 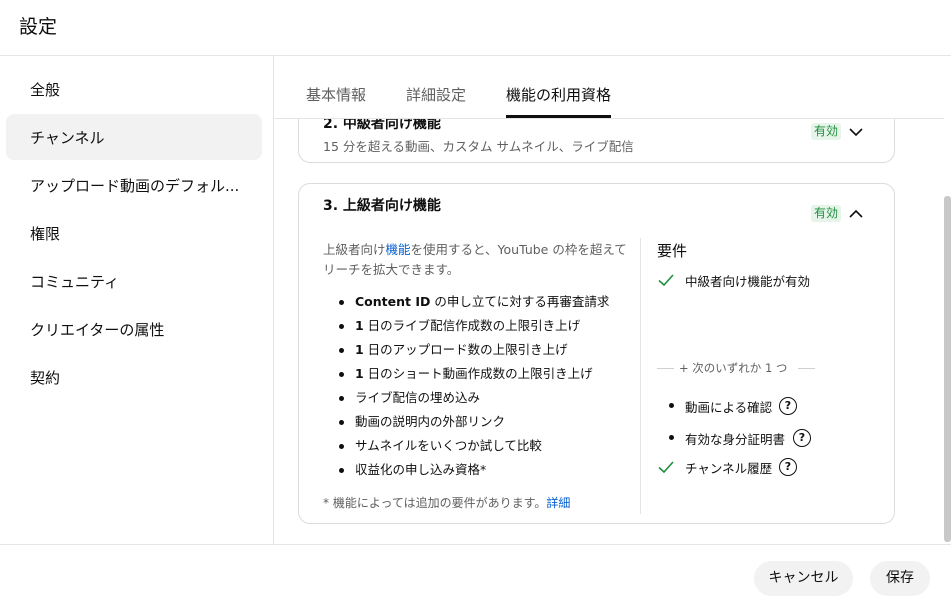 I want to click on cancel-button: キャンセル, so click(x=803, y=578).